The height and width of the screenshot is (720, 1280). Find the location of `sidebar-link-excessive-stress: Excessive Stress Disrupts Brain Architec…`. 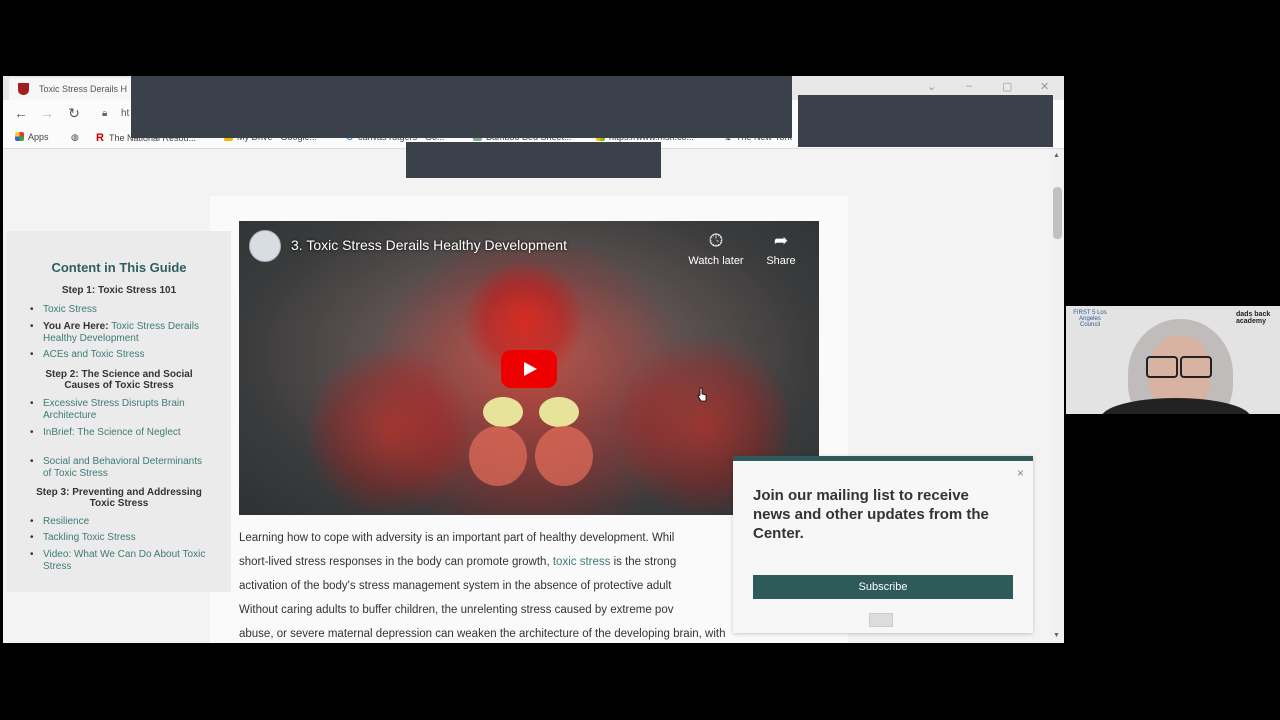

sidebar-link-excessive-stress: Excessive Stress Disrupts Brain Architec… is located at coordinates (121, 410).